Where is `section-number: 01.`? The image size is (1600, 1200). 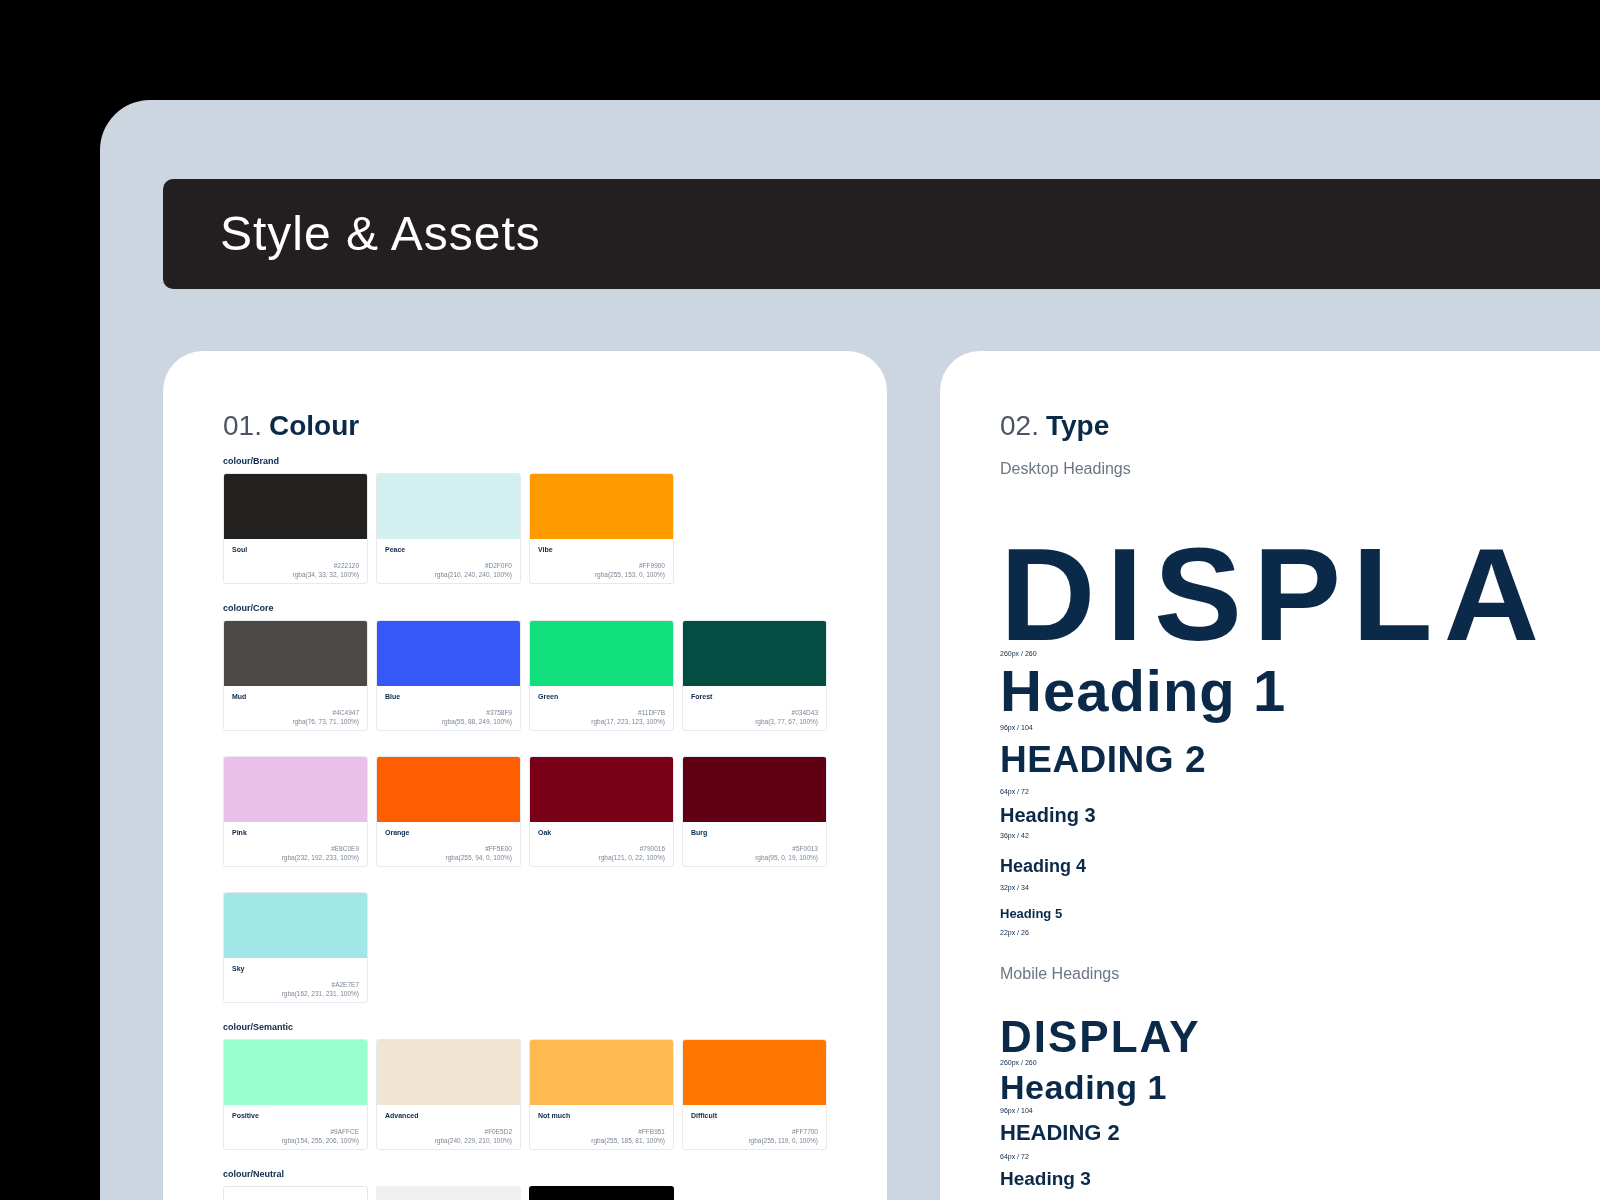 section-number: 01. is located at coordinates (242, 426).